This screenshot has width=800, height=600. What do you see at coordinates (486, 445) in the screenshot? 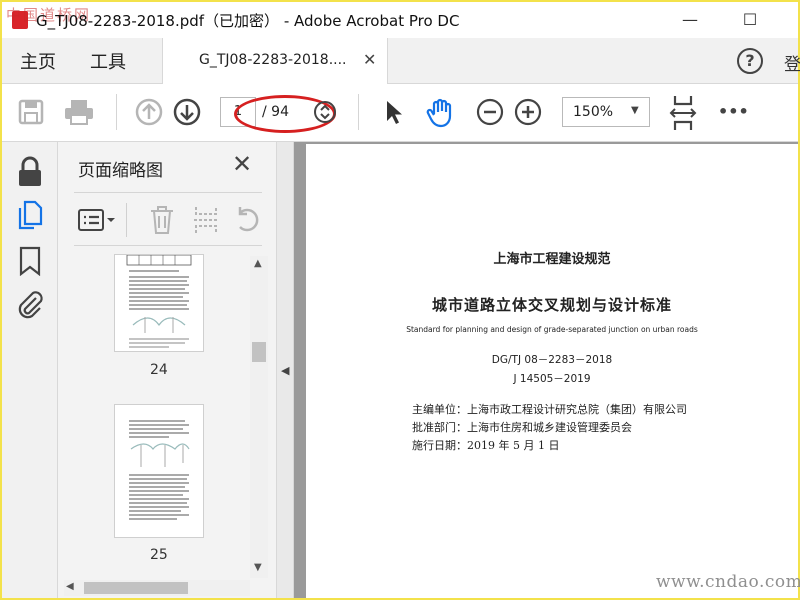
I see `effective-date: 施行日期：2019 年 5 月 1 日` at bounding box center [486, 445].